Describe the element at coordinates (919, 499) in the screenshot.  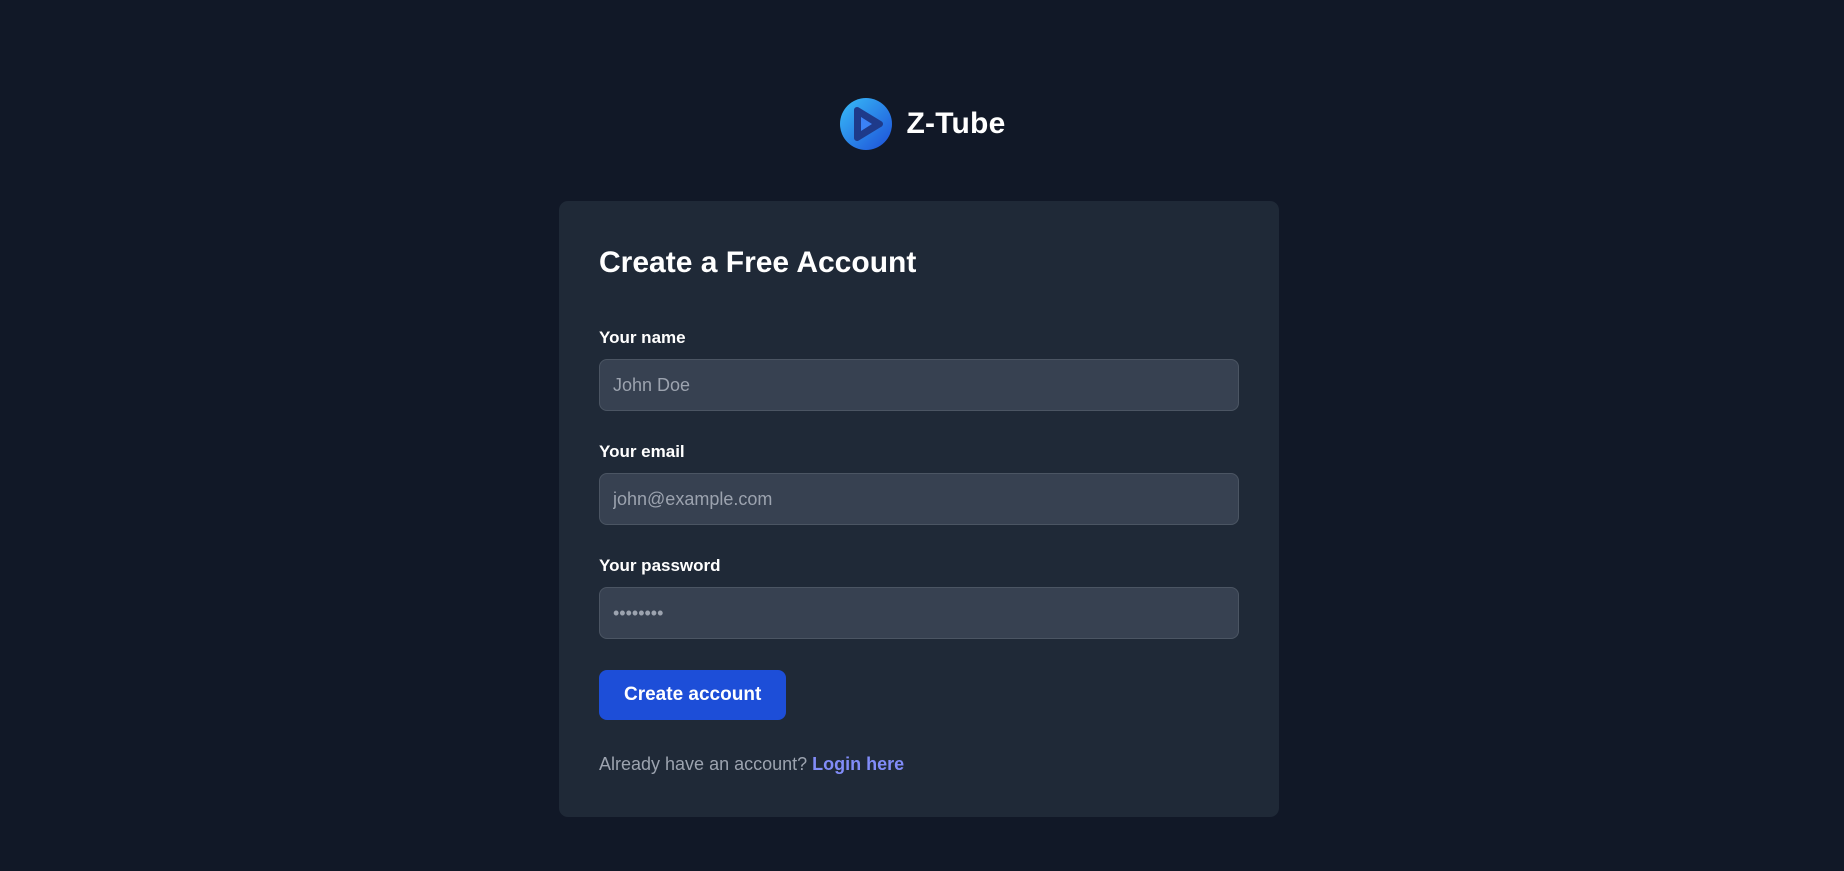
I see `email-input` at that location.